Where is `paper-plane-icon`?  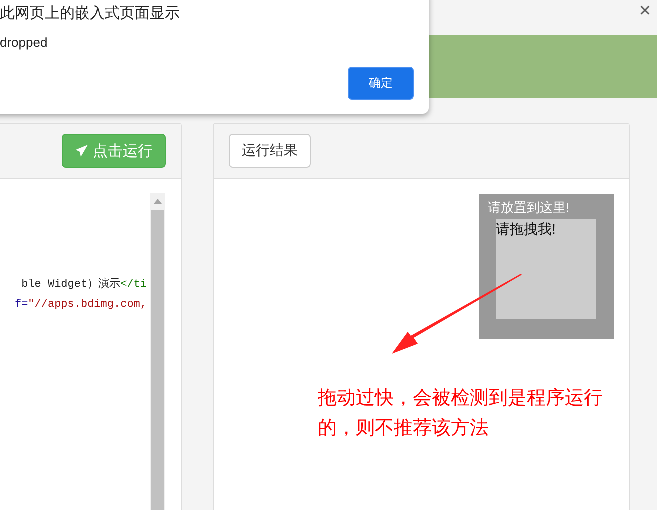
paper-plane-icon is located at coordinates (82, 151).